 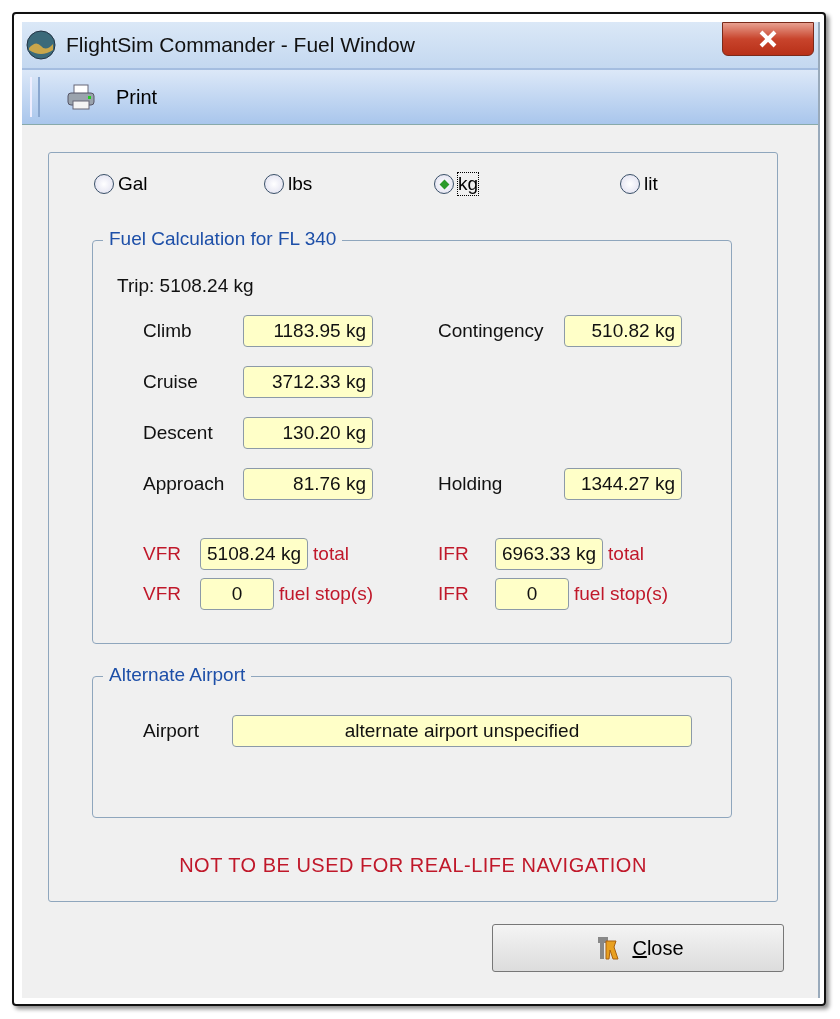 What do you see at coordinates (168, 331) in the screenshot?
I see `fuel-label: Climb` at bounding box center [168, 331].